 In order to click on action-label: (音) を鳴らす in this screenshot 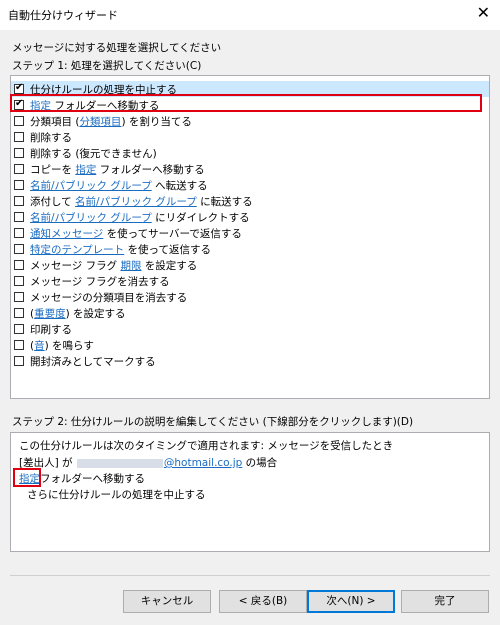, I will do `click(62, 345)`.